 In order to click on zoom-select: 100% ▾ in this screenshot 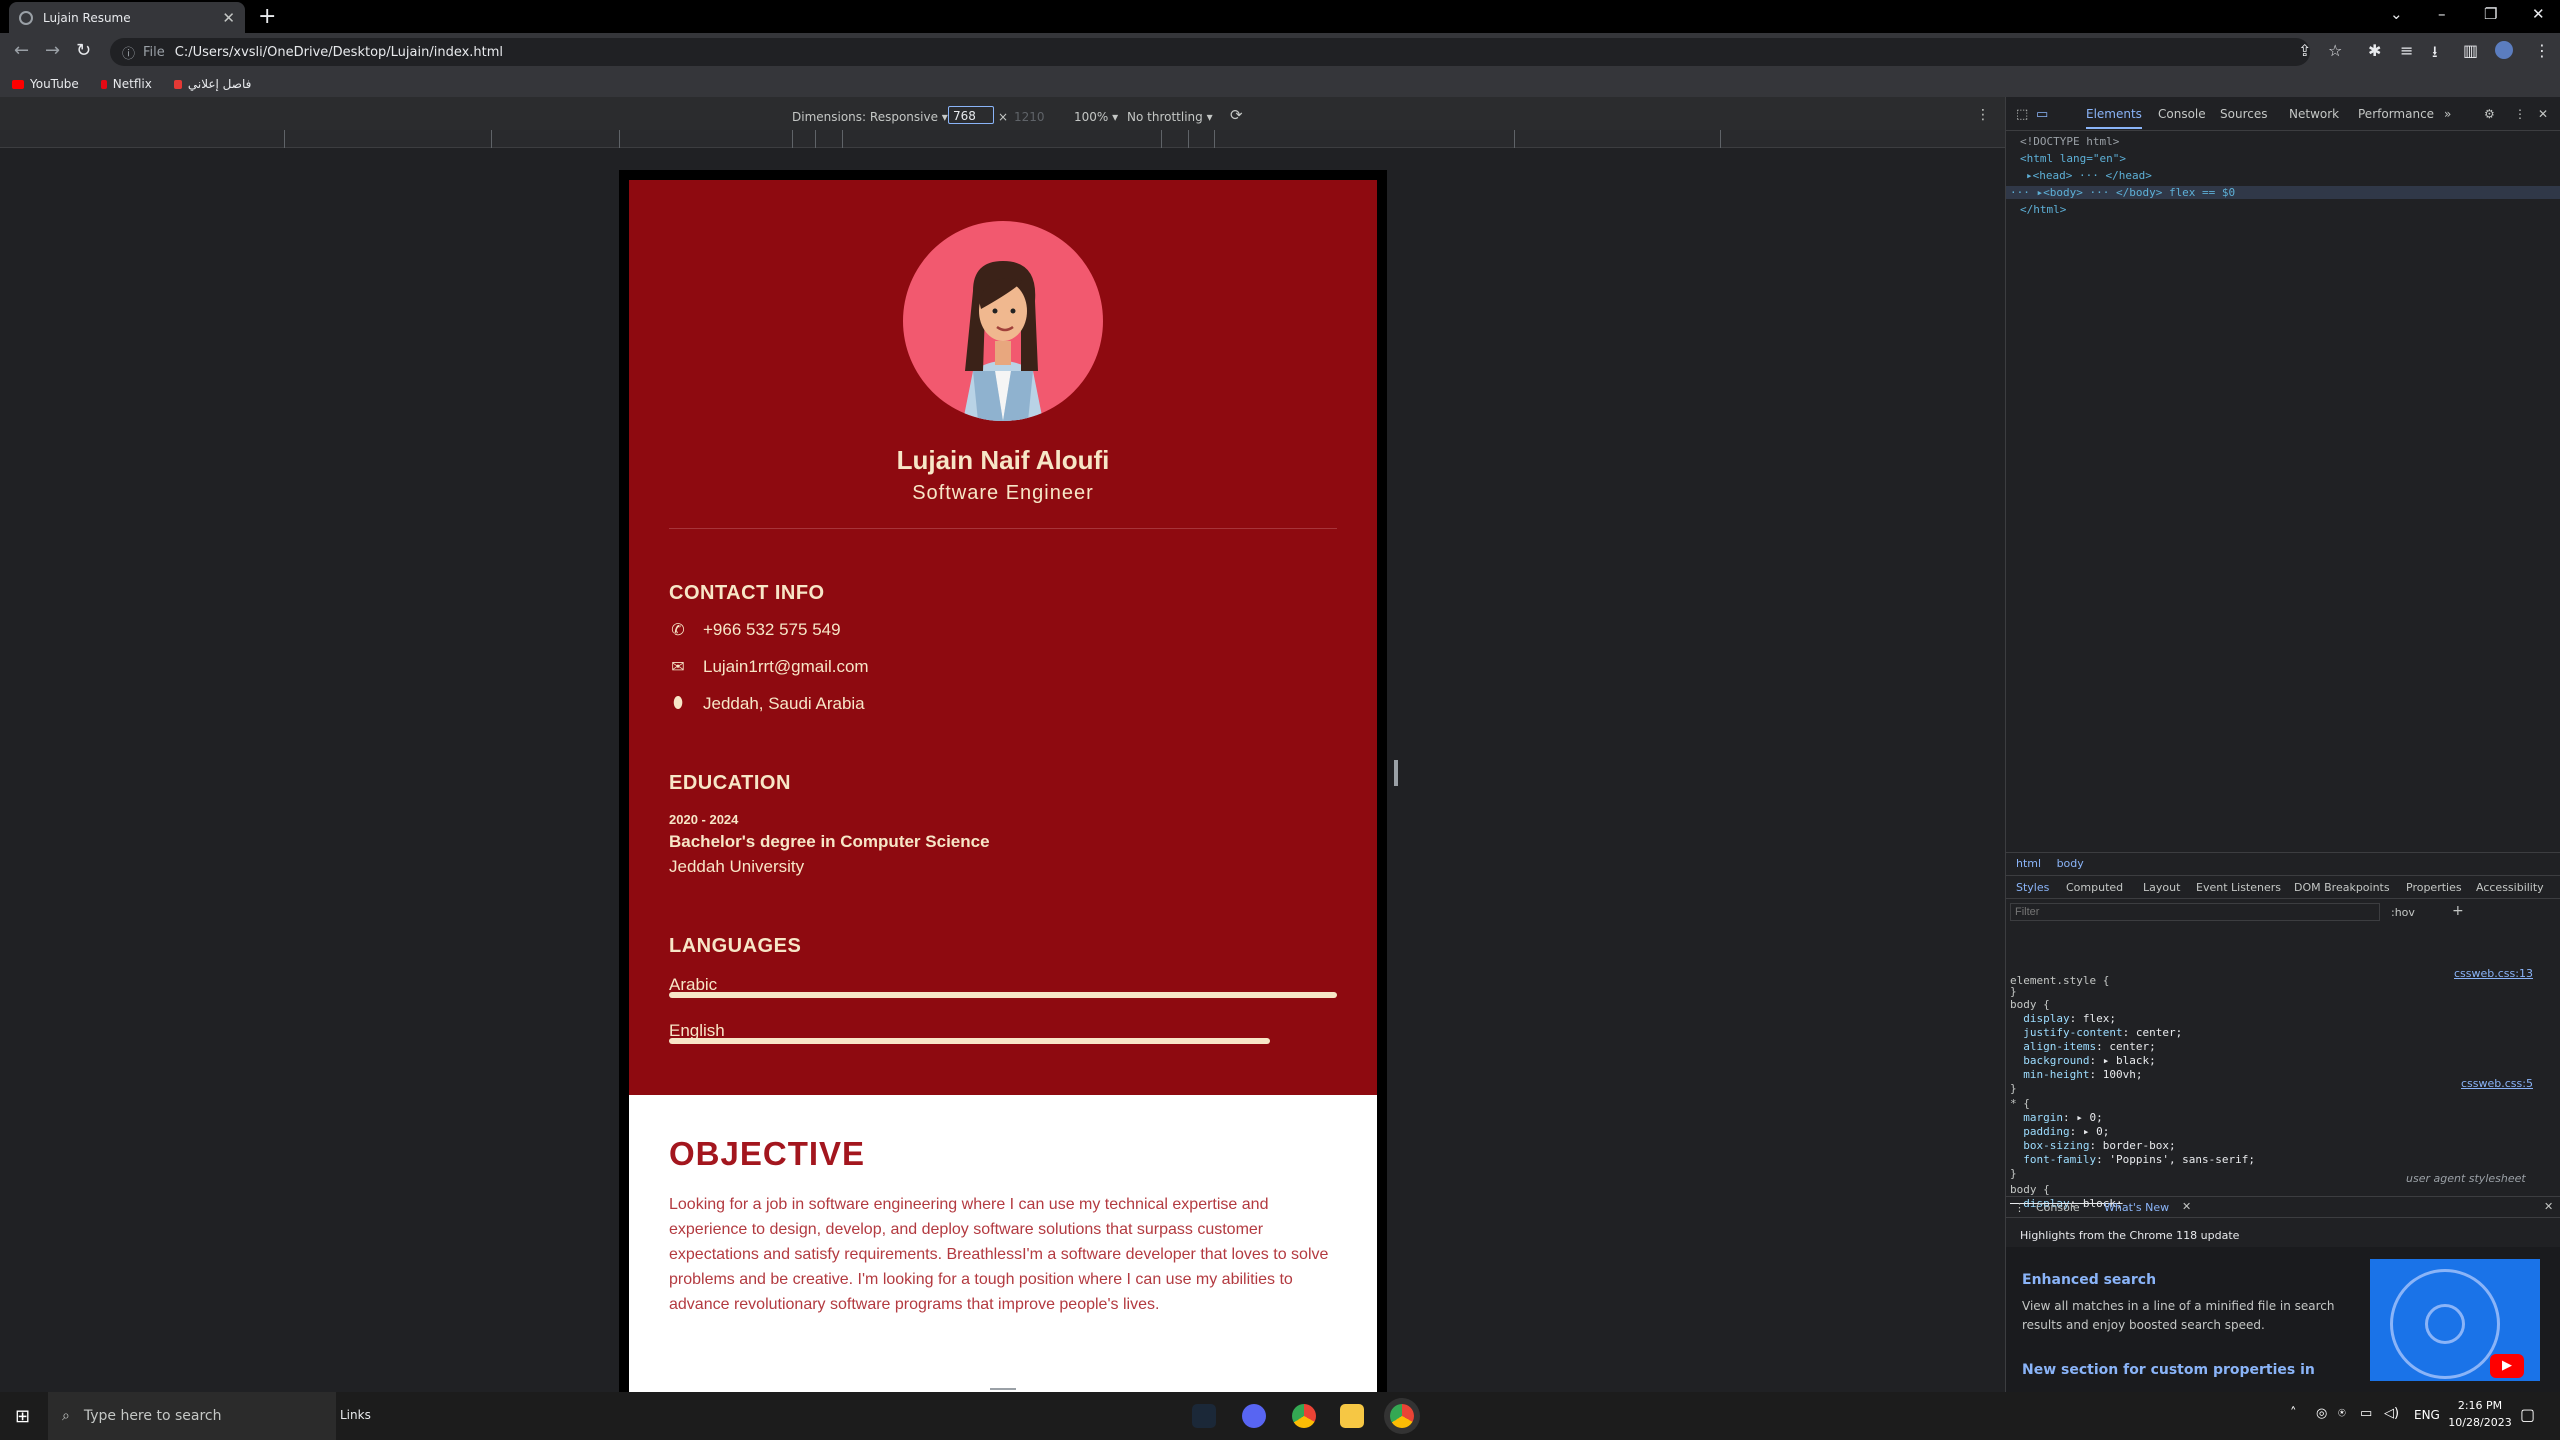, I will do `click(1096, 117)`.